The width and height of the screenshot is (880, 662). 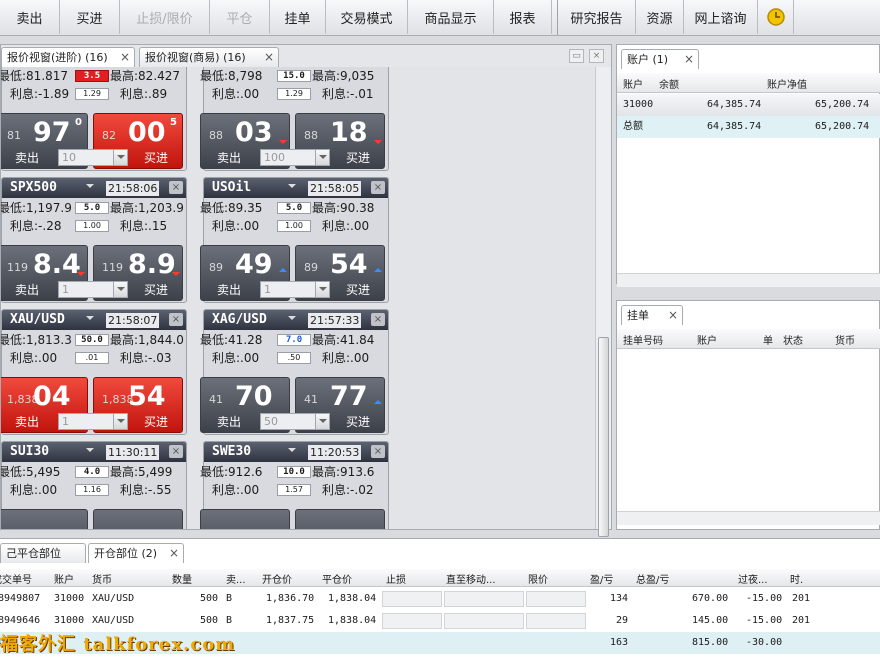 What do you see at coordinates (165, 17) in the screenshot?
I see `menu-item-2: 止损/限价` at bounding box center [165, 17].